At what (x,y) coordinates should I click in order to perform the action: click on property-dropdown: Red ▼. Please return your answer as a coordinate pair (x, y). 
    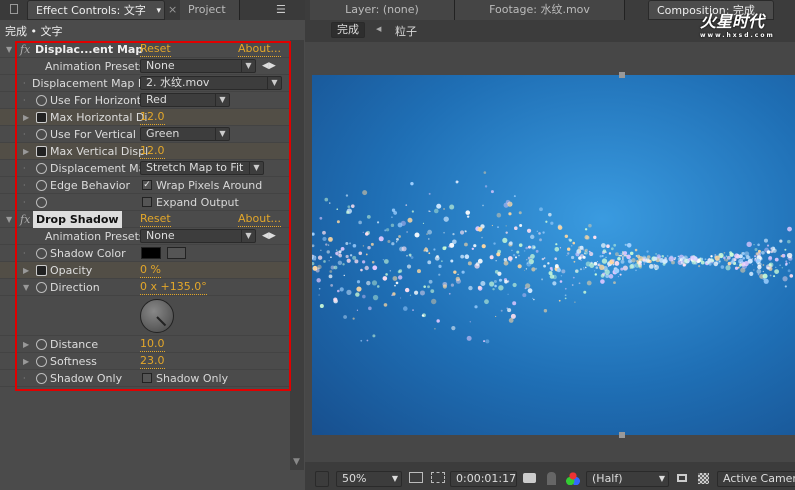
    Looking at the image, I should click on (185, 100).